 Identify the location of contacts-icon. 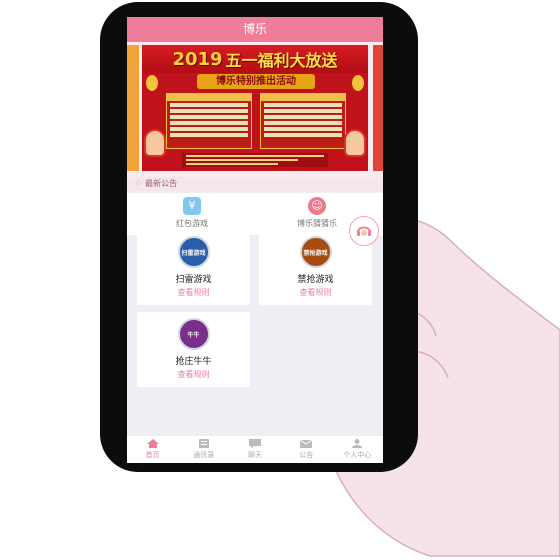
(203, 443).